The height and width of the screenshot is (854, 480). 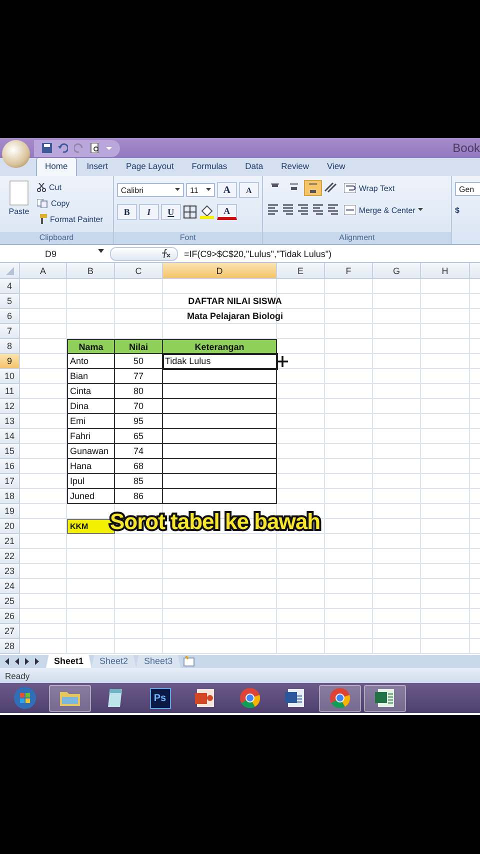 What do you see at coordinates (10, 481) in the screenshot?
I see `row-header: 17` at bounding box center [10, 481].